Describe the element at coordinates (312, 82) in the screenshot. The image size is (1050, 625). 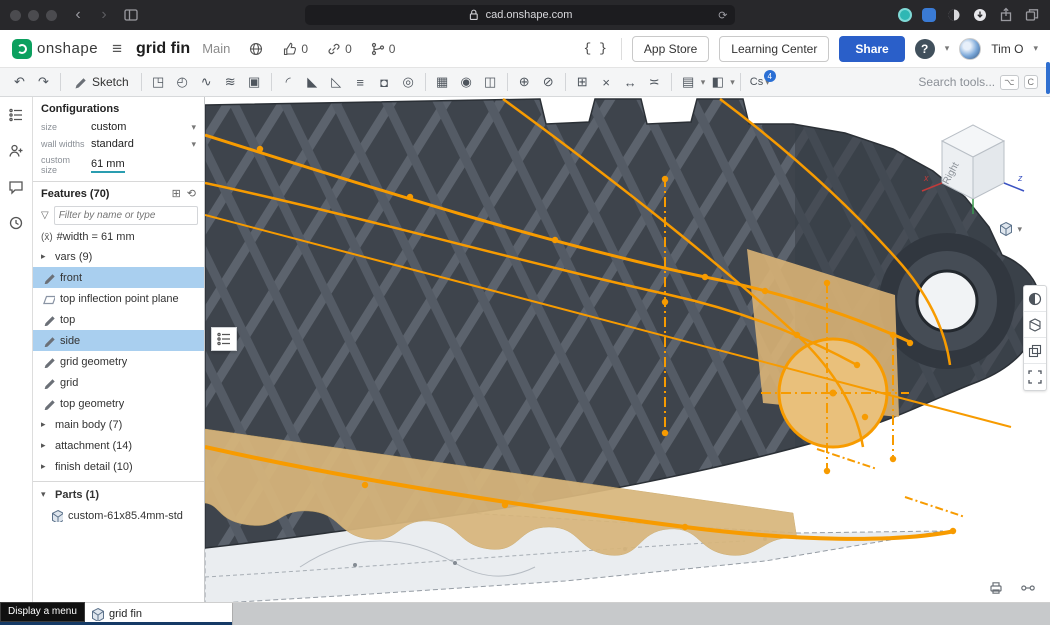
I see `chamfer-icon: ◣` at that location.